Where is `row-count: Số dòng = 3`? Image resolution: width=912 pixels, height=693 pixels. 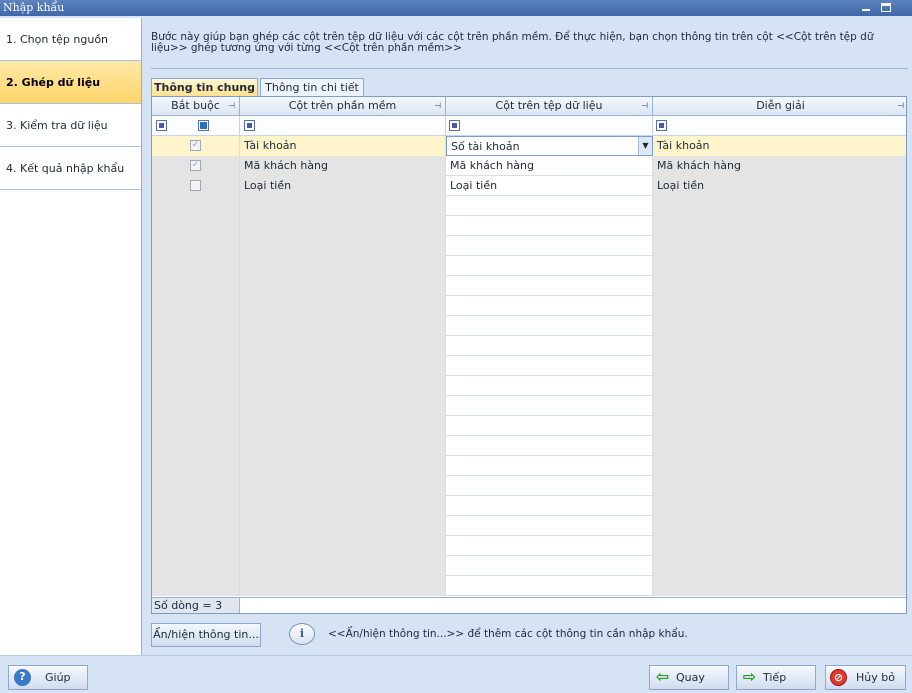
row-count: Số dòng = 3 is located at coordinates (196, 605).